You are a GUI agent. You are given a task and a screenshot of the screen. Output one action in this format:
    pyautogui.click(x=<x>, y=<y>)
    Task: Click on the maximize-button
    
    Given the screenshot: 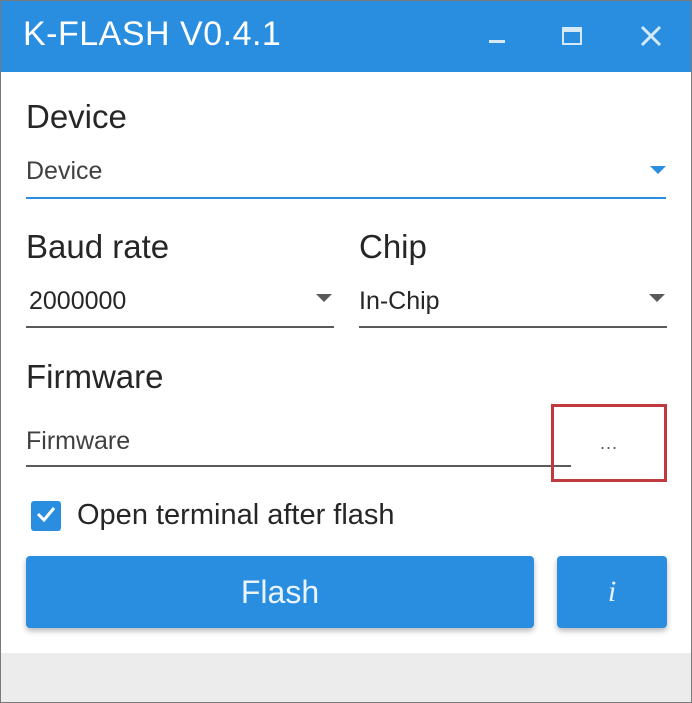 What is the action you would take?
    pyautogui.click(x=572, y=38)
    